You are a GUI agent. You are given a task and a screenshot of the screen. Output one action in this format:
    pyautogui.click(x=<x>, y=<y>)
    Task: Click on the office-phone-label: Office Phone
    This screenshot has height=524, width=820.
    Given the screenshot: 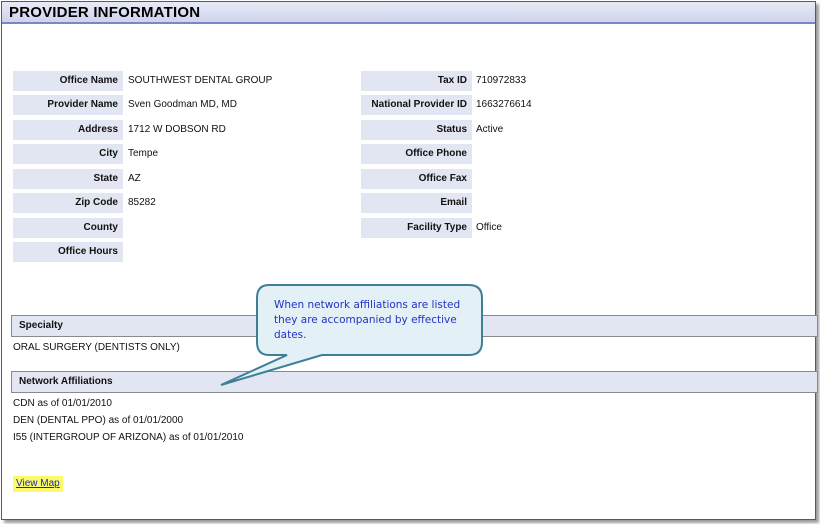 What is the action you would take?
    pyautogui.click(x=416, y=154)
    